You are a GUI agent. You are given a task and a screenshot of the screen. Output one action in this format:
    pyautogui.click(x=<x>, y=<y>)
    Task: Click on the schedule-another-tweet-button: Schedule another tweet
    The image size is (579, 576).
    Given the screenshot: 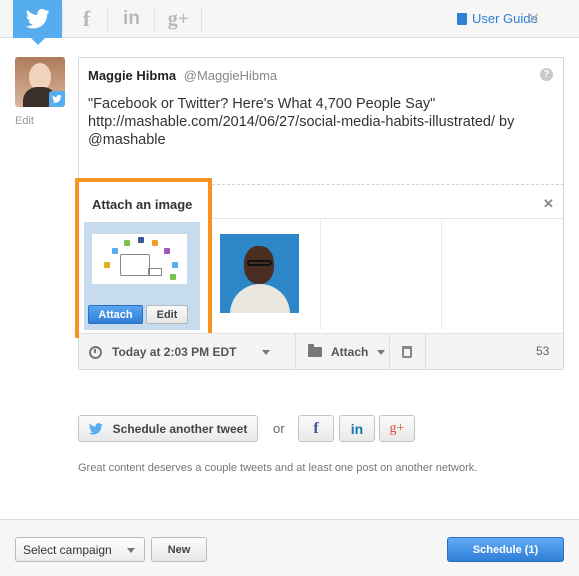 What is the action you would take?
    pyautogui.click(x=168, y=428)
    